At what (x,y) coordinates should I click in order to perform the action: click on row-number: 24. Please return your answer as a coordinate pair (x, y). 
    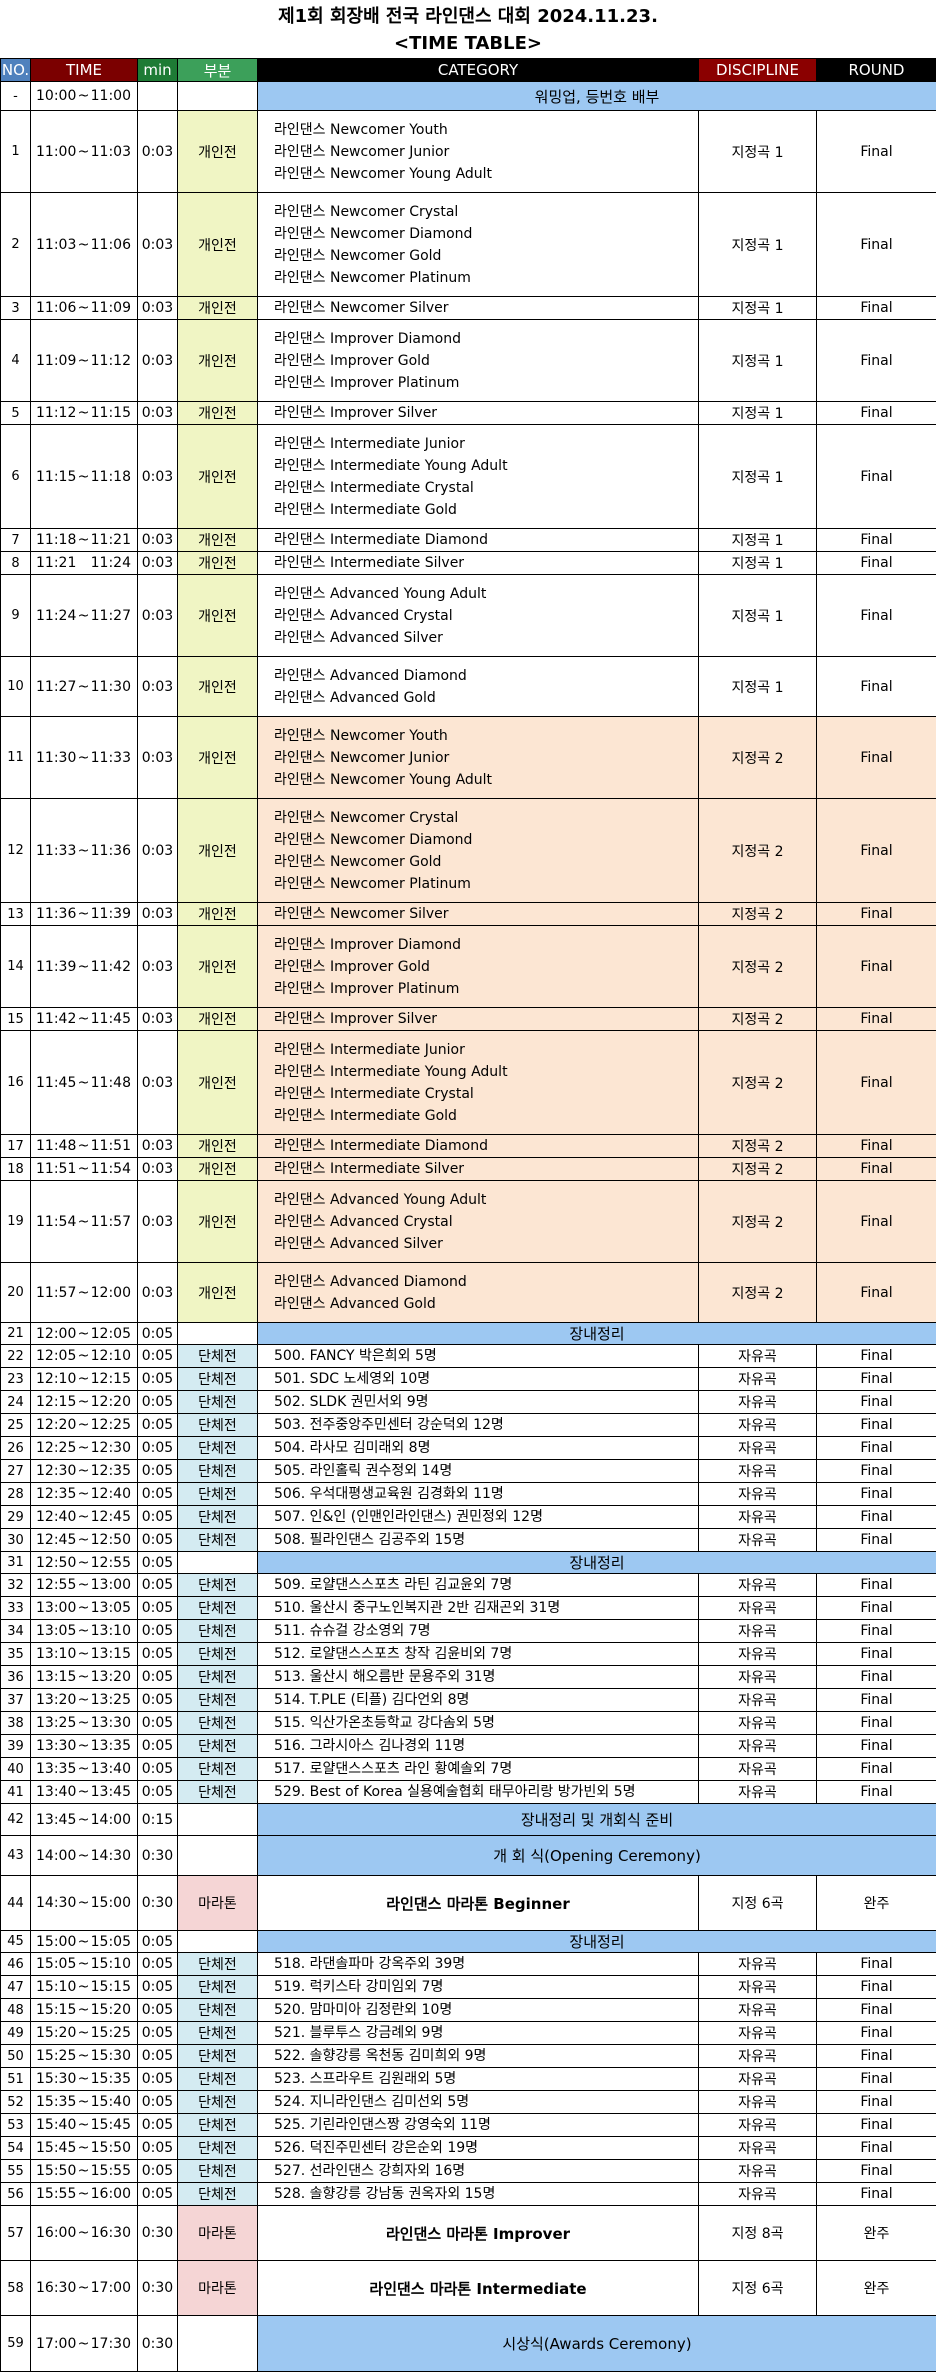
    Looking at the image, I should click on (16, 1402).